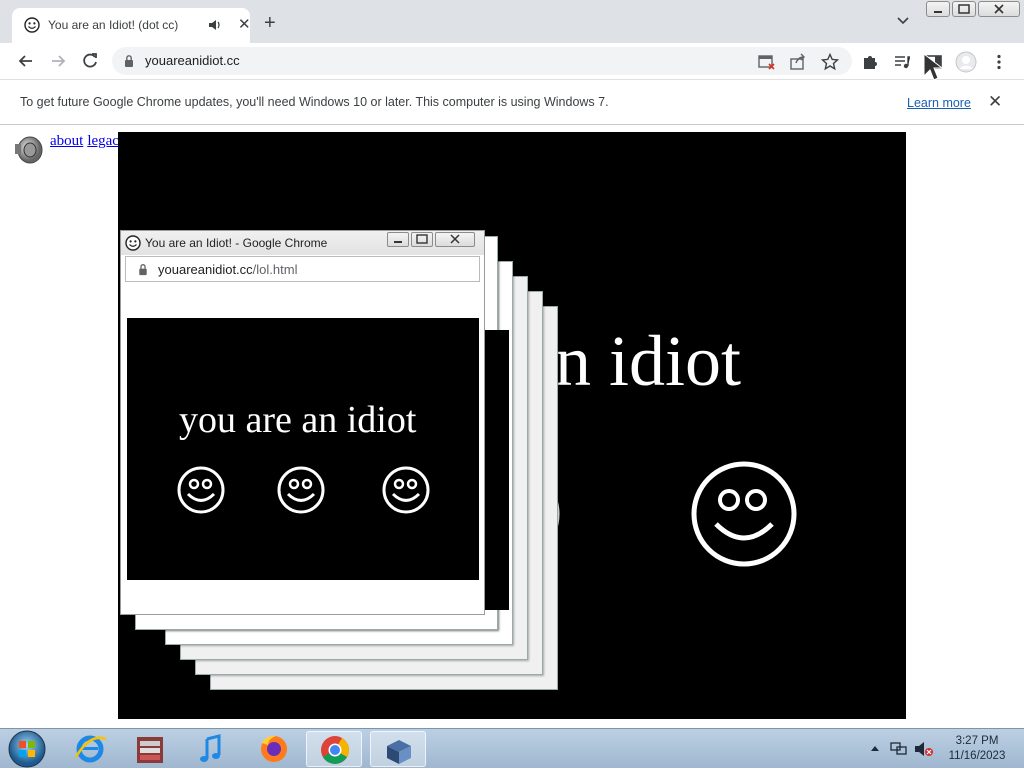 The width and height of the screenshot is (1024, 773). Describe the element at coordinates (995, 102) in the screenshot. I see `infobar-close-button: ✕` at that location.